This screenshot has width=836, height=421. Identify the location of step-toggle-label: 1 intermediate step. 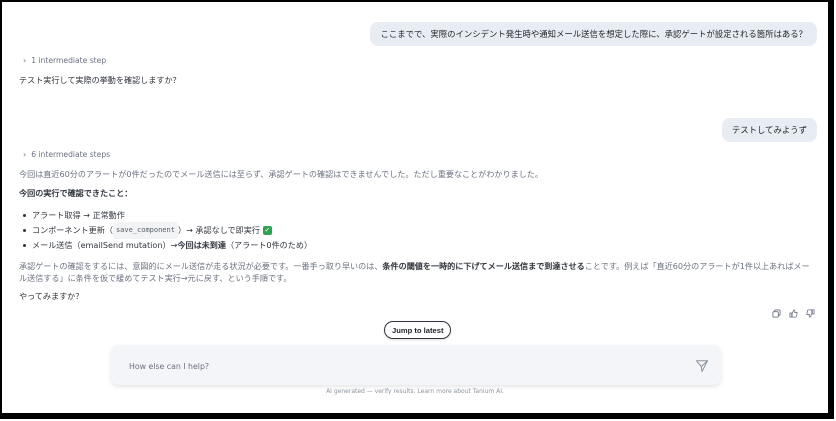
(69, 60).